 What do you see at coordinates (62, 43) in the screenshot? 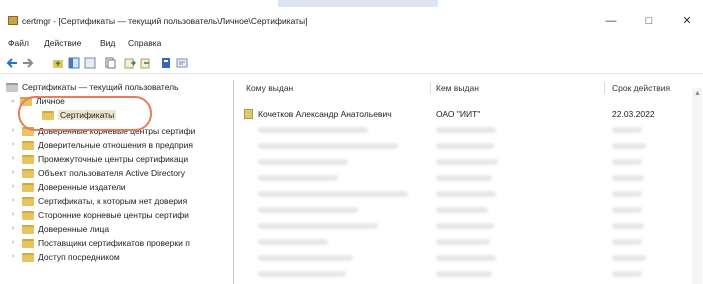
I see `menu-action: Действие` at bounding box center [62, 43].